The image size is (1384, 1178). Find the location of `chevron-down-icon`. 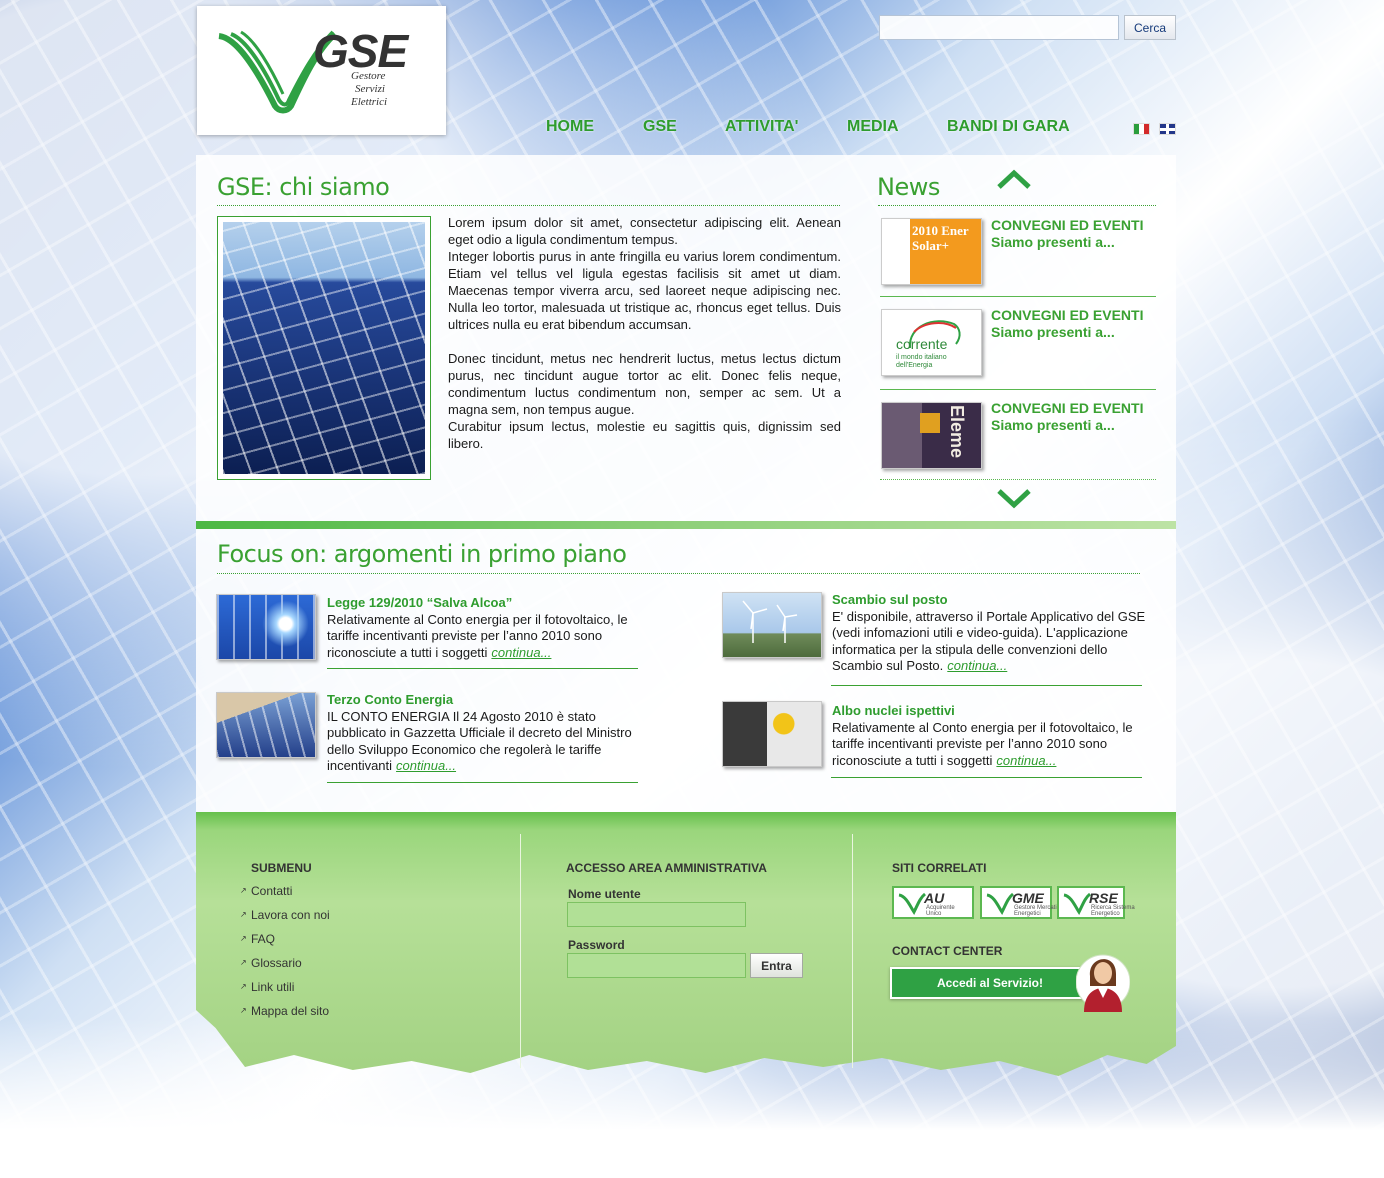

chevron-down-icon is located at coordinates (1014, 499).